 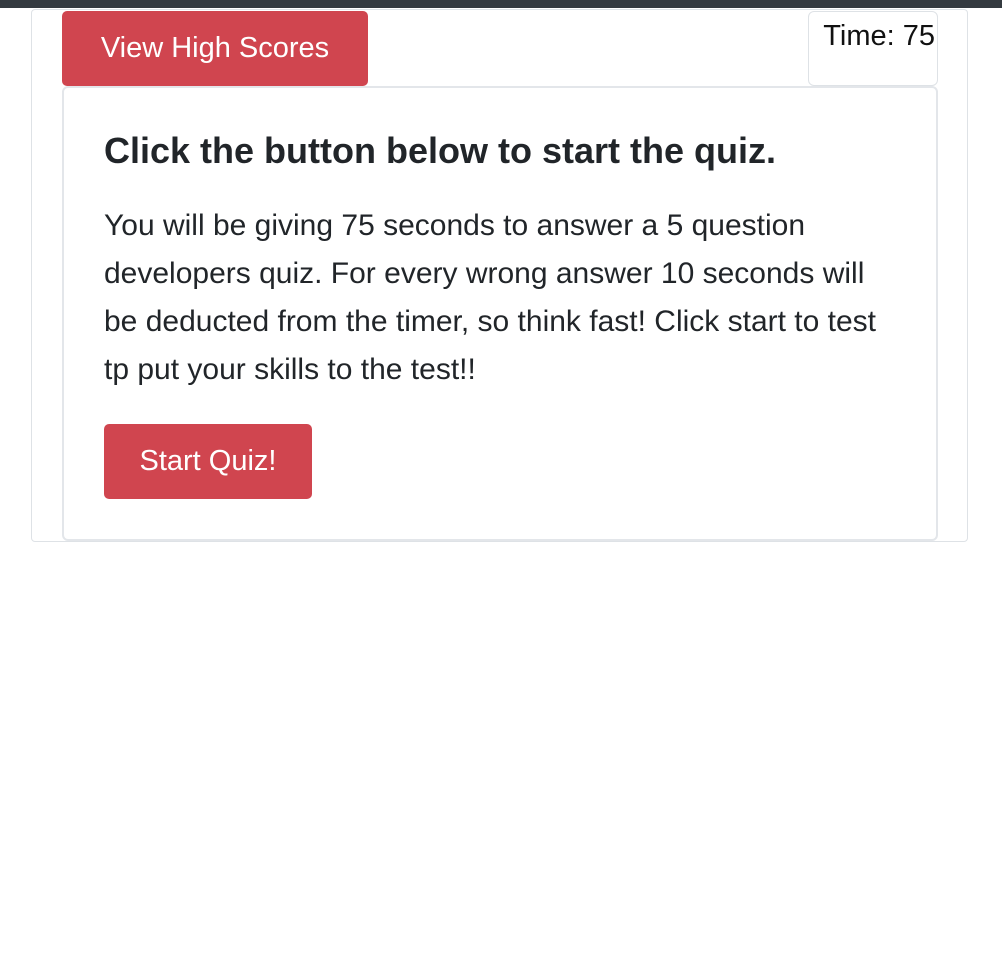 What do you see at coordinates (501, 4) in the screenshot?
I see `top-bar` at bounding box center [501, 4].